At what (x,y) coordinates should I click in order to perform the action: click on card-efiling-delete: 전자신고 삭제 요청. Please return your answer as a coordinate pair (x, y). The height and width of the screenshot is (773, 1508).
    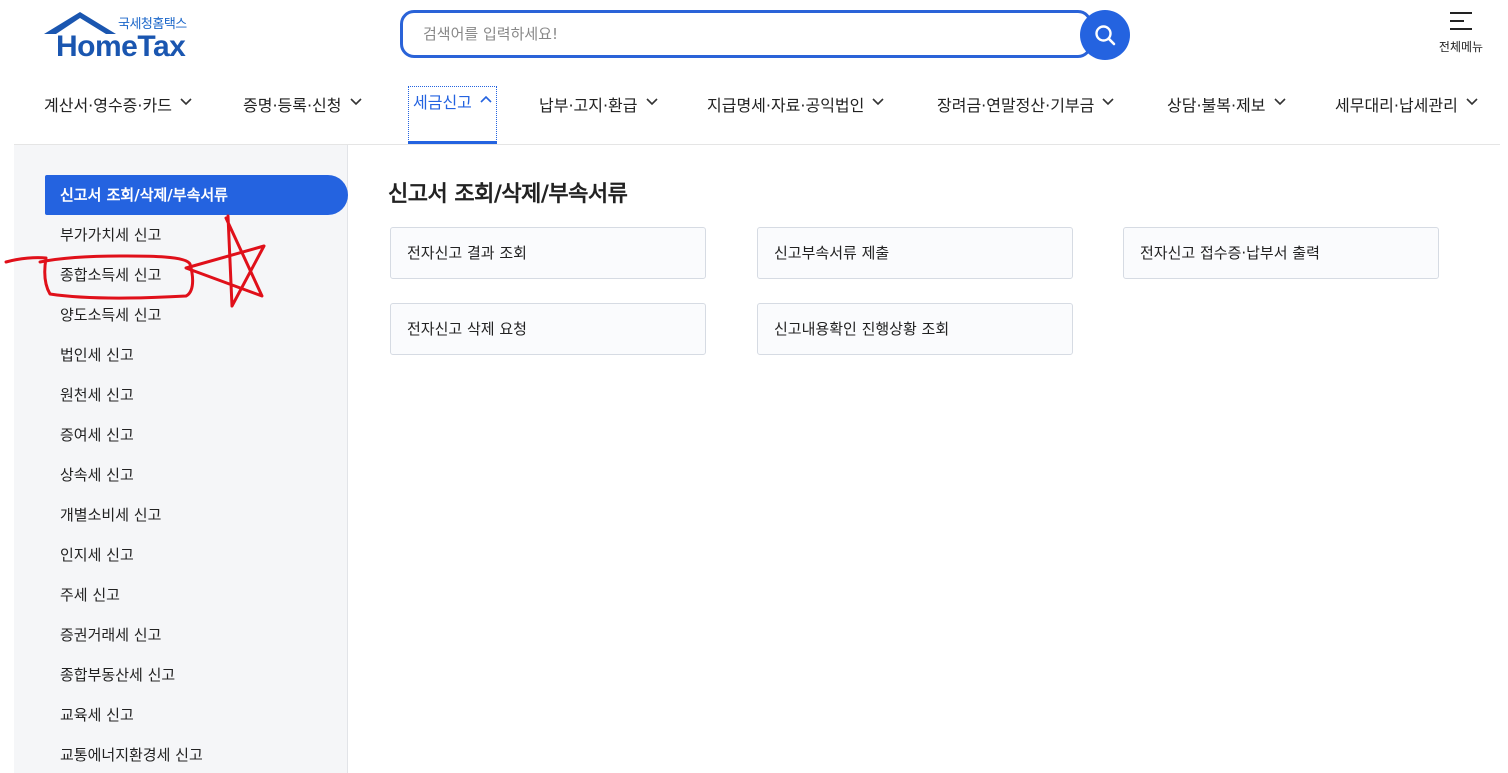
    Looking at the image, I should click on (548, 329).